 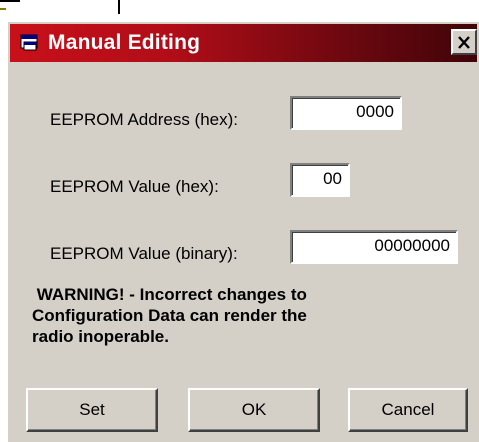 What do you see at coordinates (169, 294) in the screenshot?
I see `warning-line-1: WARNING! - Incorrect changes to` at bounding box center [169, 294].